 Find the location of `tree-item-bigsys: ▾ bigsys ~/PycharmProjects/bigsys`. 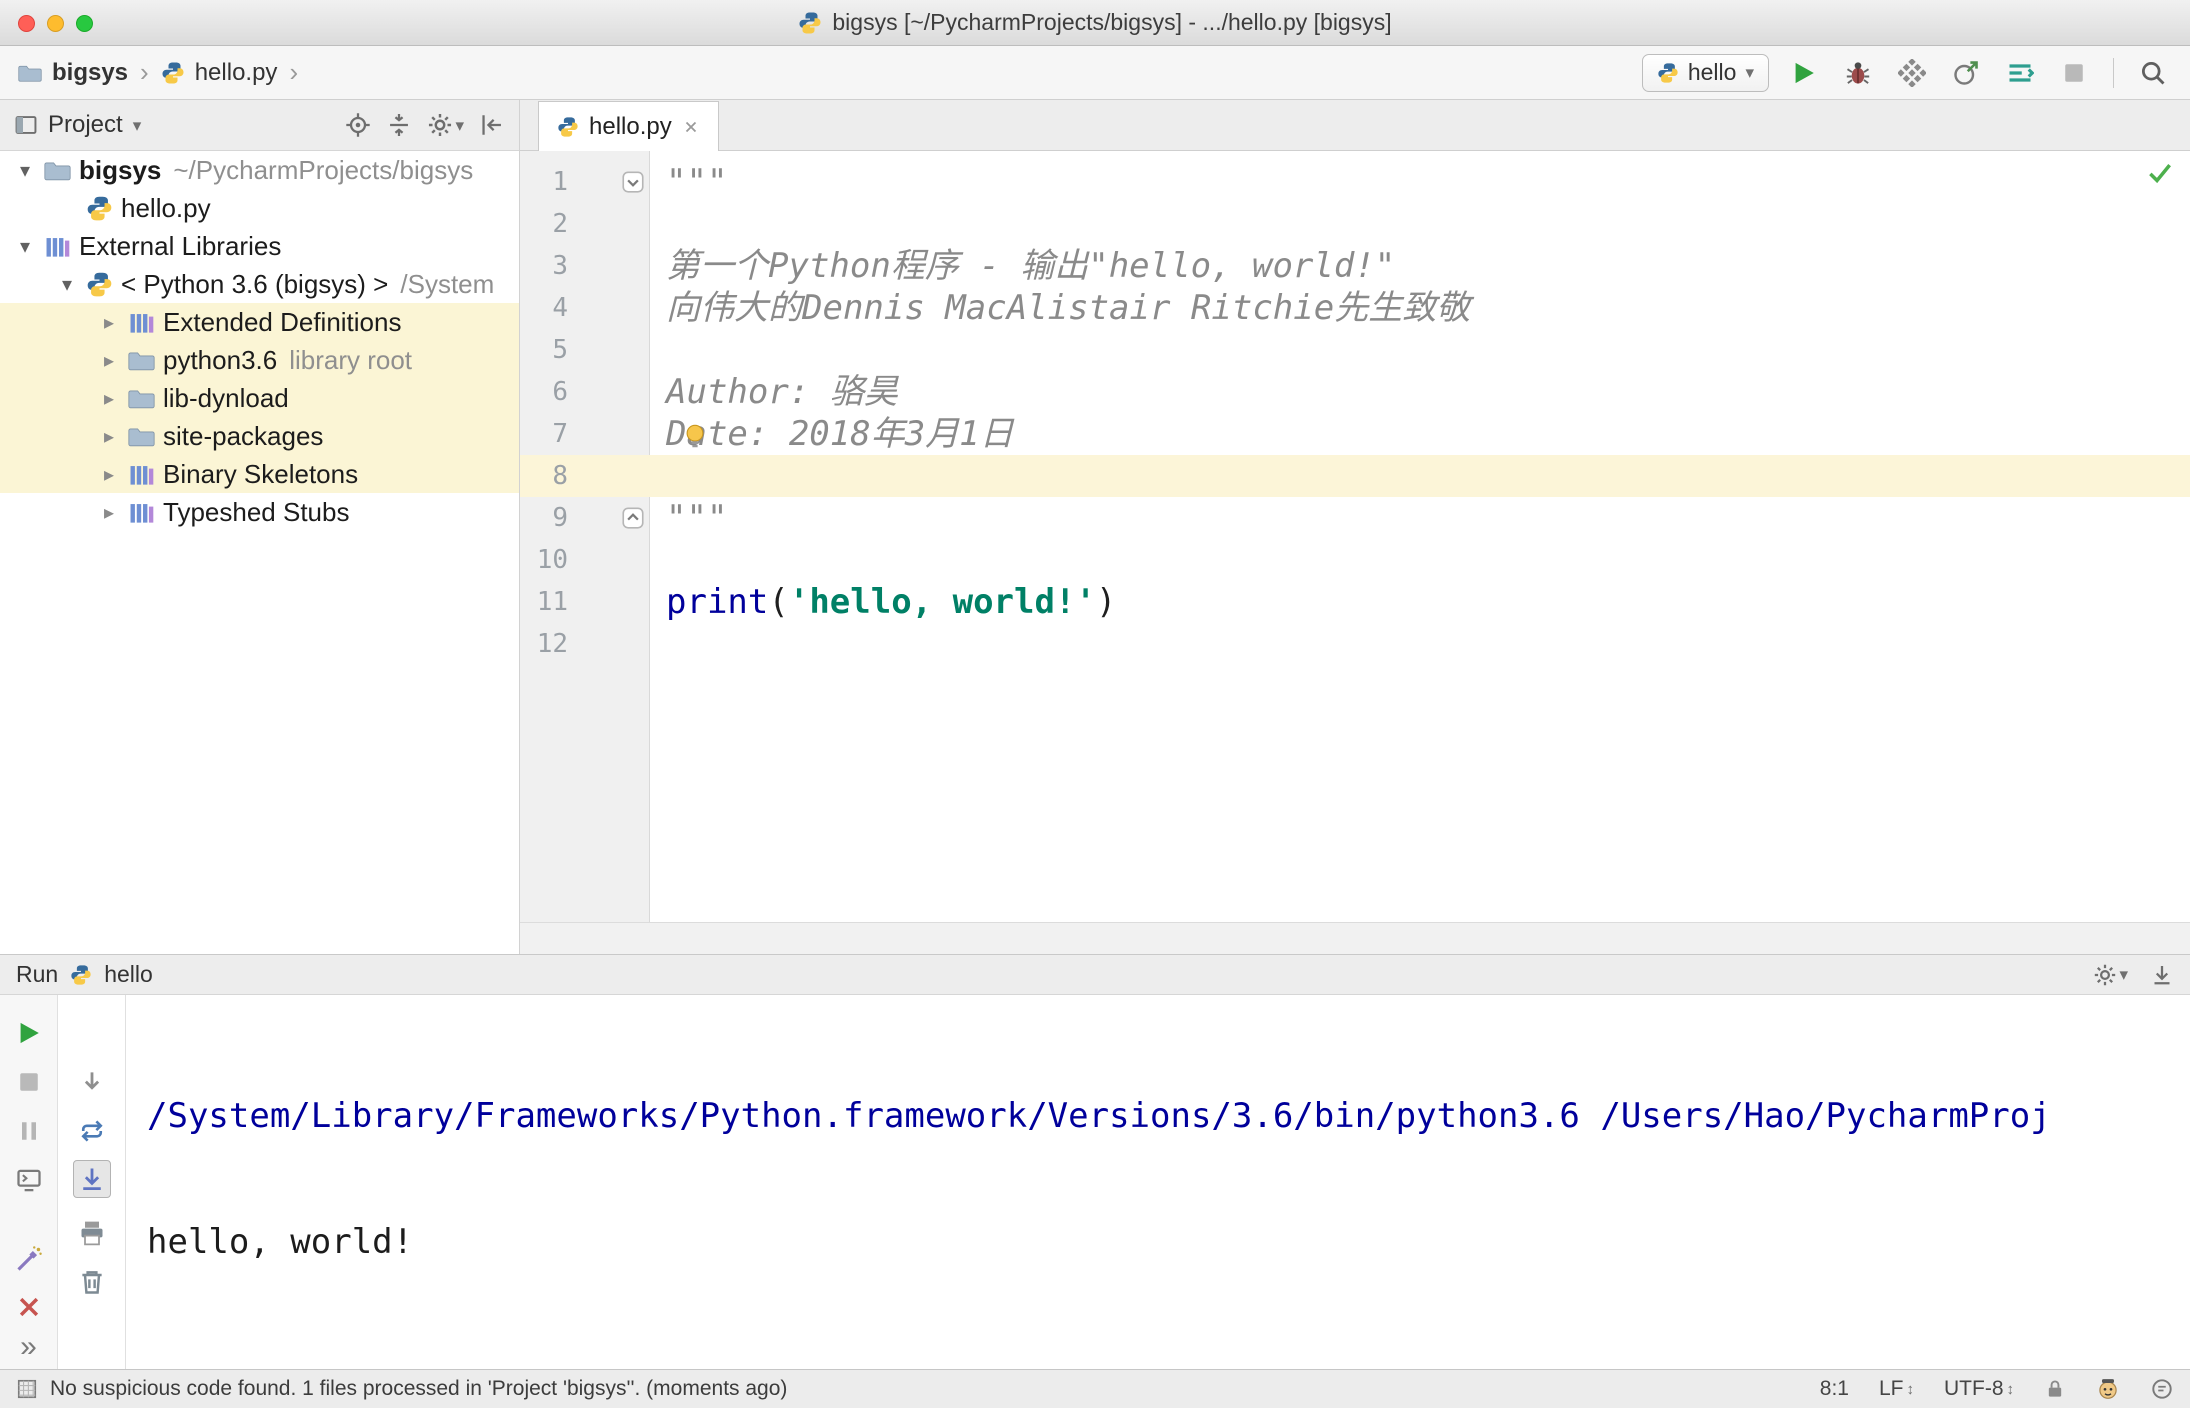

tree-item-bigsys: ▾ bigsys ~/PycharmProjects/bigsys is located at coordinates (259, 170).